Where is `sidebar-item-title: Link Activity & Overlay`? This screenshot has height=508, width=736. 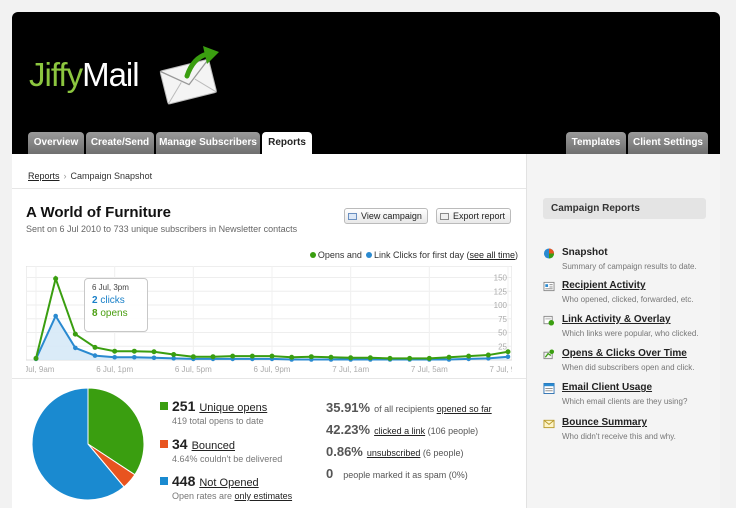 sidebar-item-title: Link Activity & Overlay is located at coordinates (616, 319).